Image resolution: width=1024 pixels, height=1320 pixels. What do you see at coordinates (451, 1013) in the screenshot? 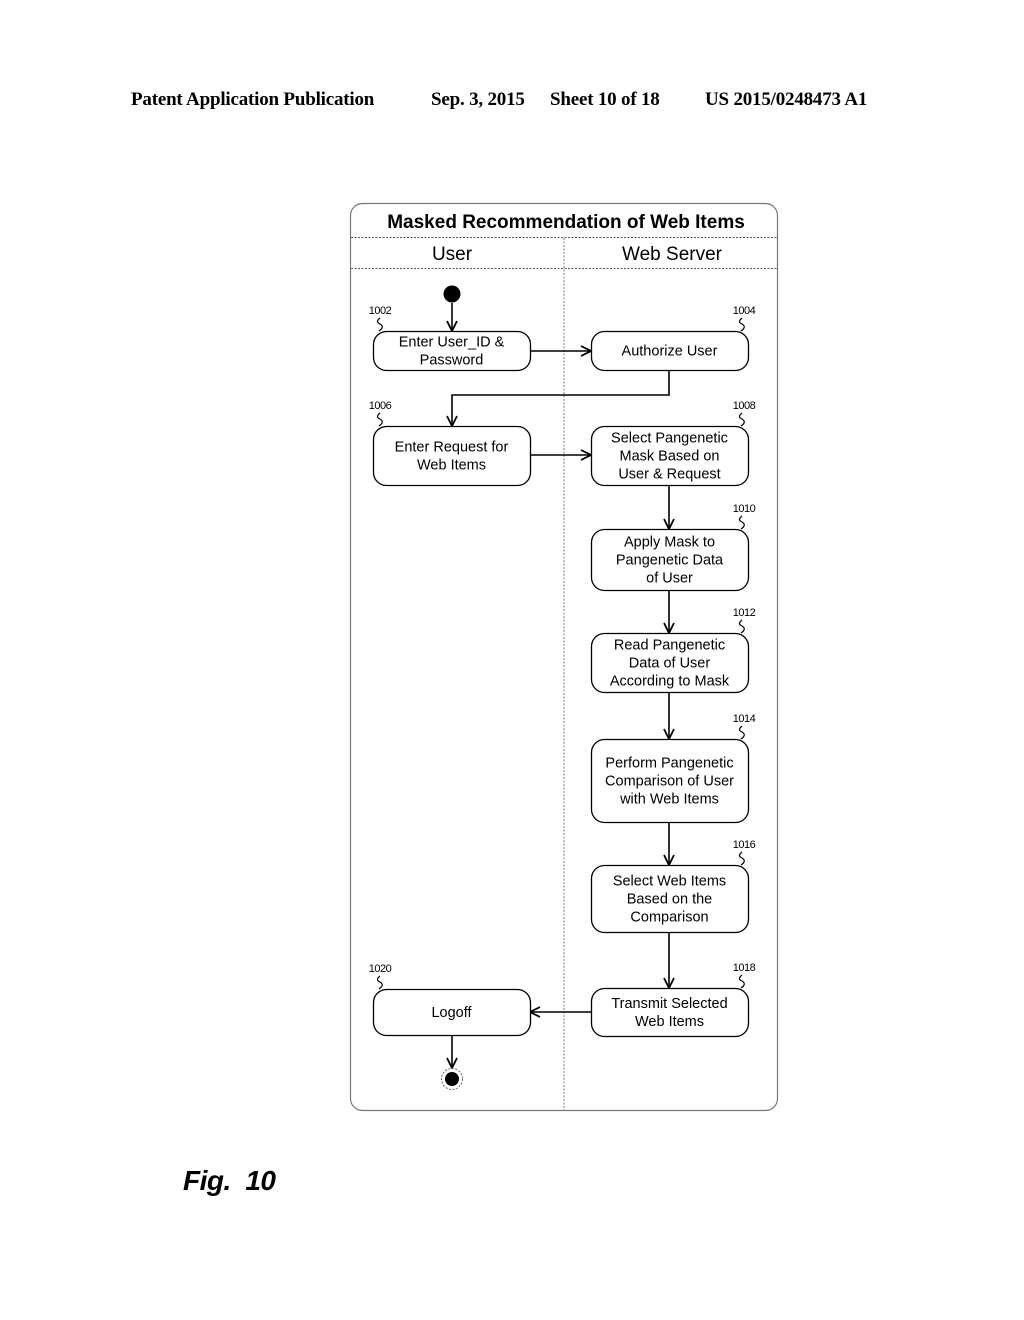
I see `activity-label-line: Logoff` at bounding box center [451, 1013].